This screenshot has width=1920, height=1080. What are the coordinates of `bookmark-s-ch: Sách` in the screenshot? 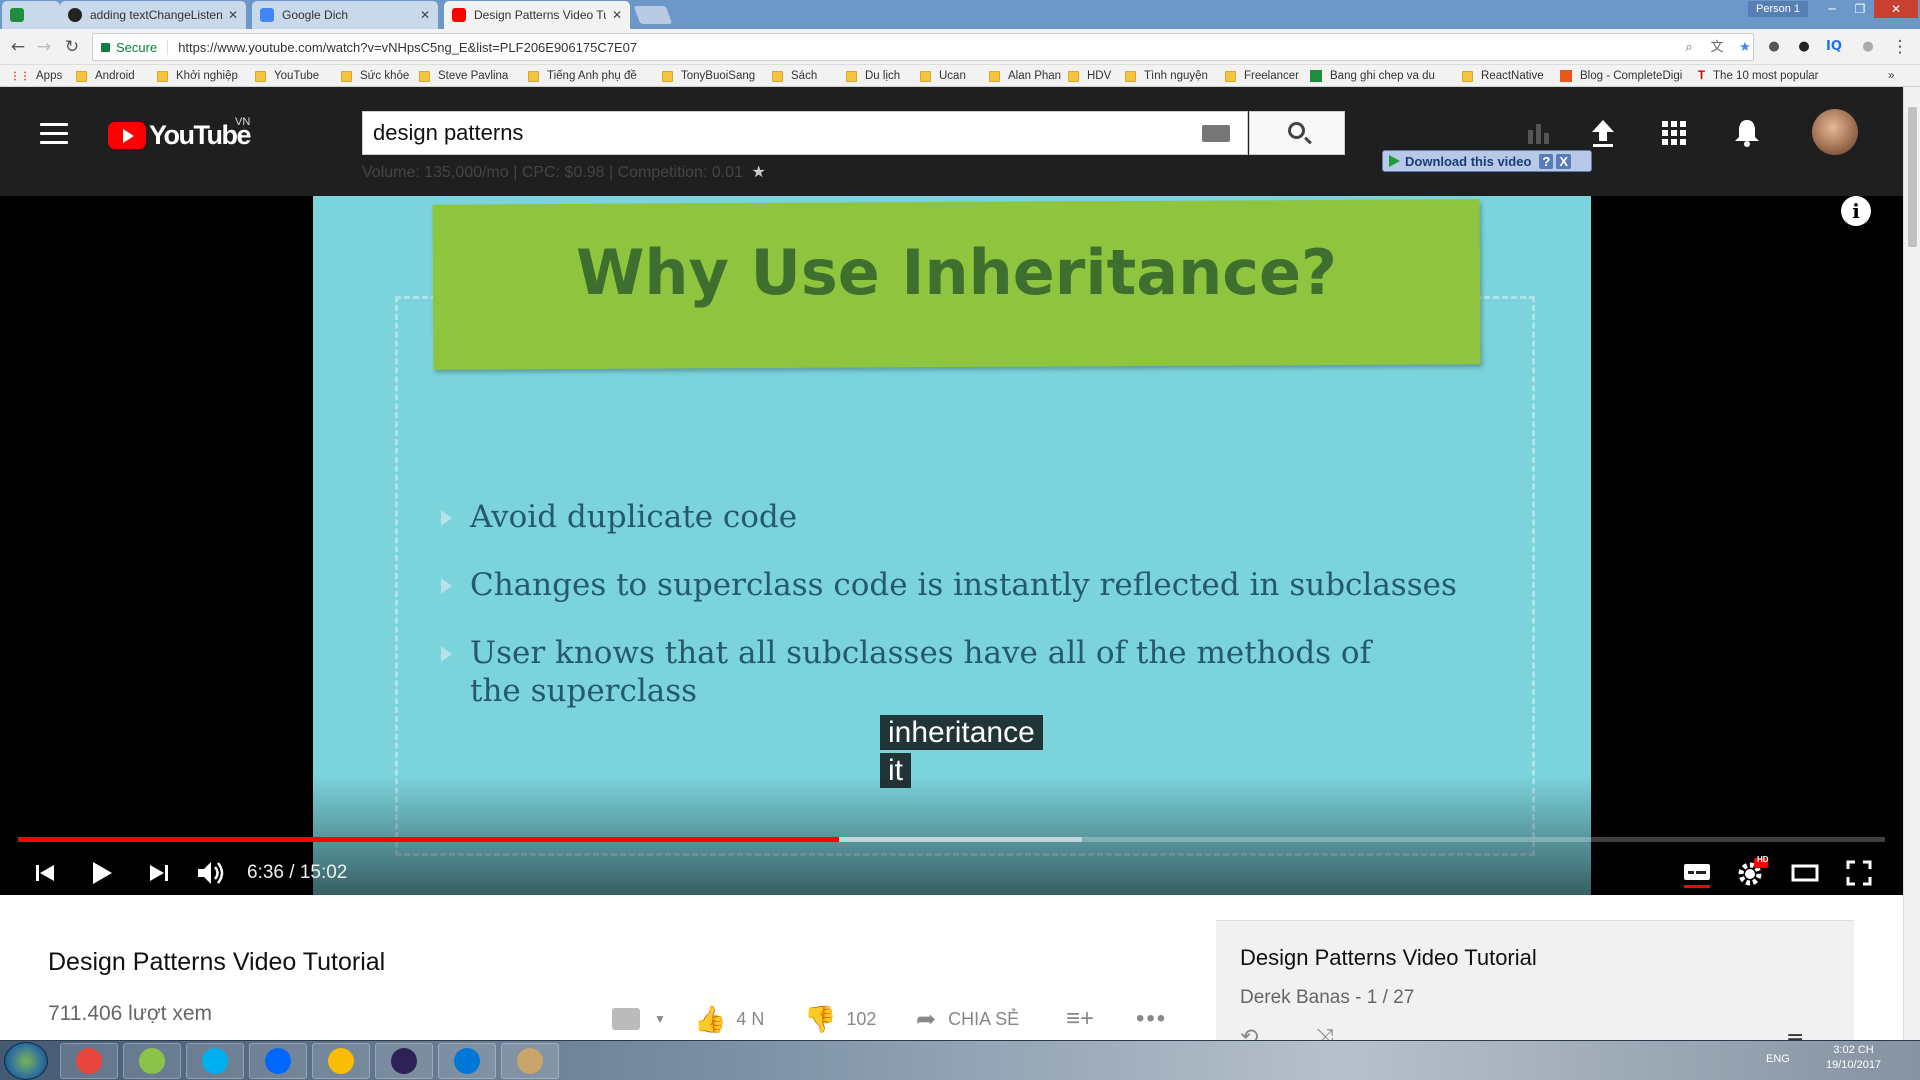 It's located at (794, 76).